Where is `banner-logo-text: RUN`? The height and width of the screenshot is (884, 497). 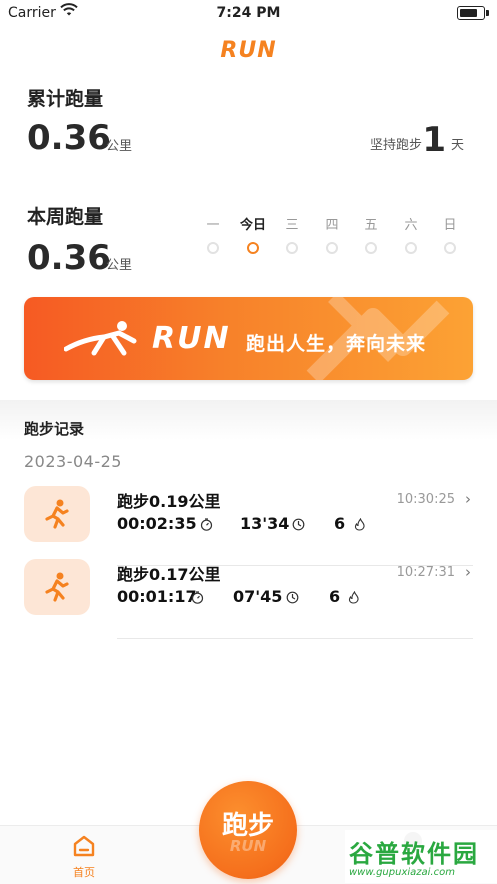
banner-logo-text: RUN is located at coordinates (191, 338).